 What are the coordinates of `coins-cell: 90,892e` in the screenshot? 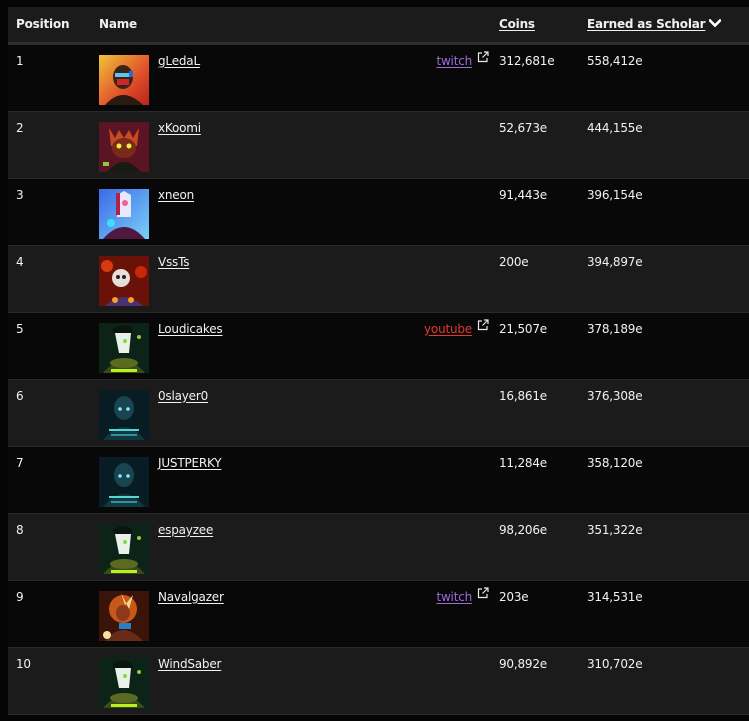 It's located at (535, 680).